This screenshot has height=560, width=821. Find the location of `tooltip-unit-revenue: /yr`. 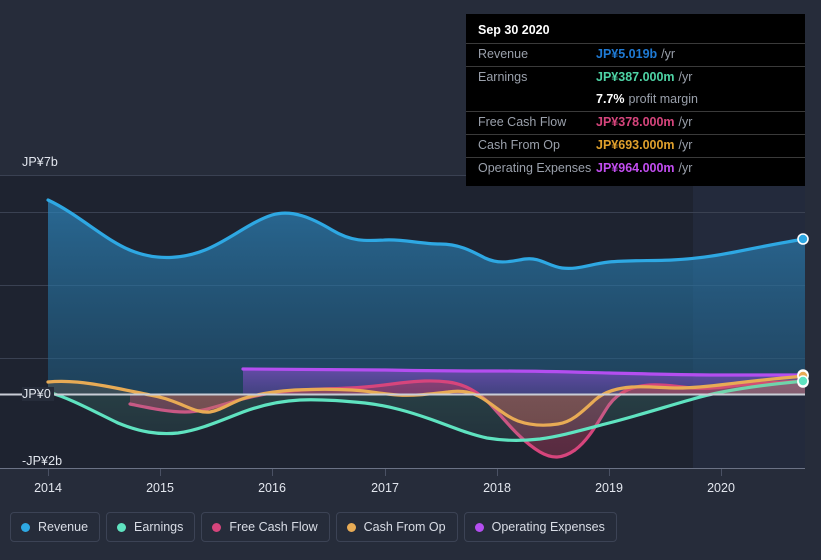

tooltip-unit-revenue: /yr is located at coordinates (668, 54).